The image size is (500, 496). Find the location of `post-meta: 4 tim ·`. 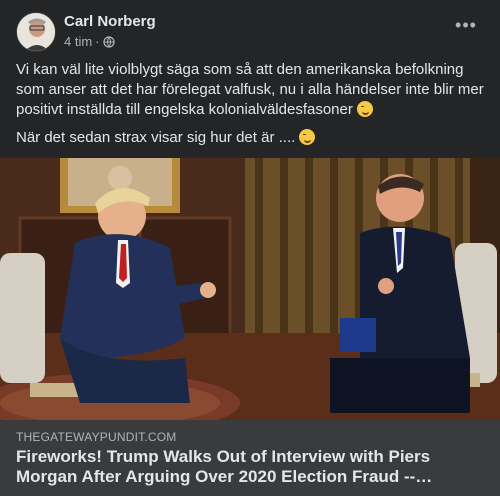

post-meta: 4 tim · is located at coordinates (89, 41).